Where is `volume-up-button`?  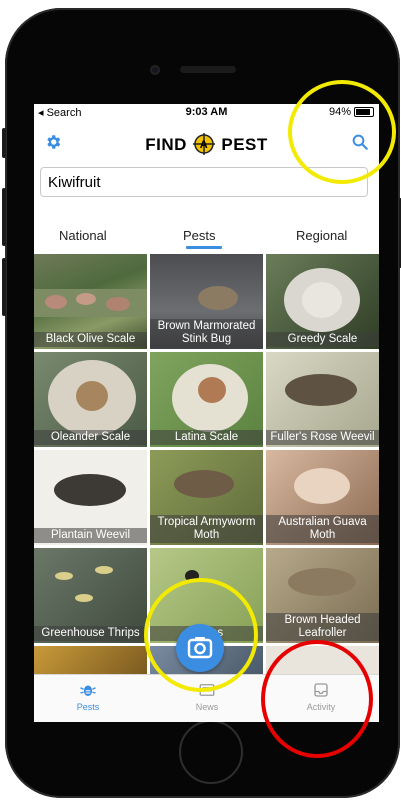 volume-up-button is located at coordinates (4, 217).